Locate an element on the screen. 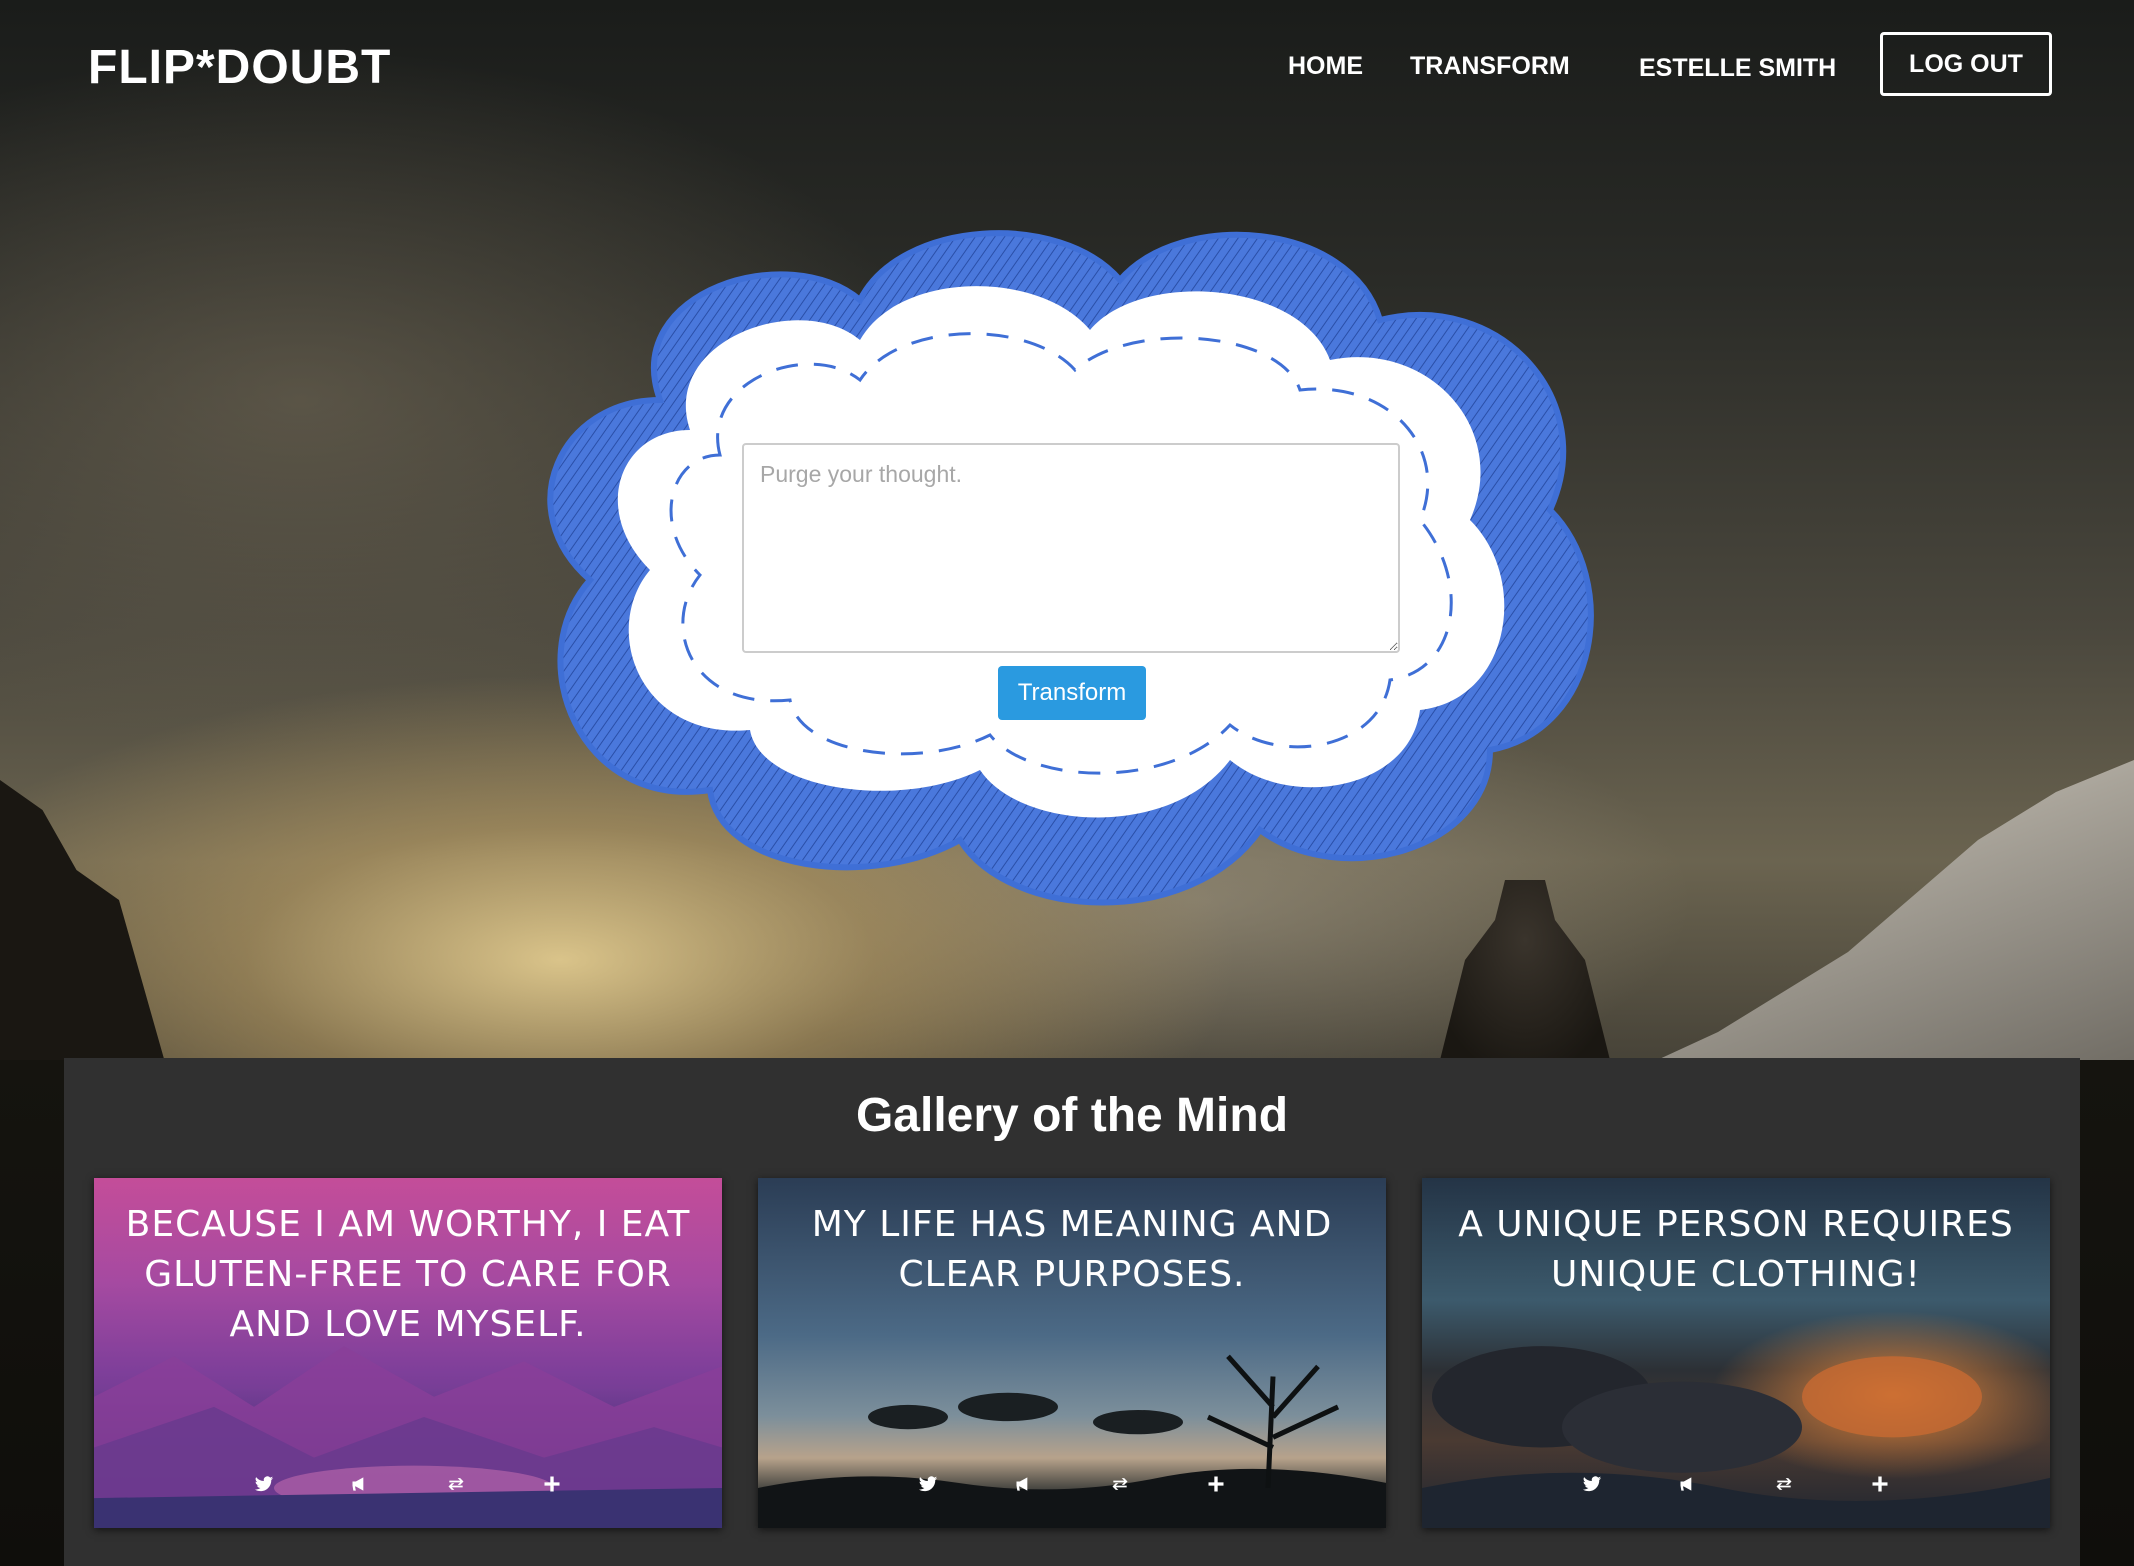 The image size is (2134, 1566). brand-logo: FLIP*DOUBT is located at coordinates (239, 67).